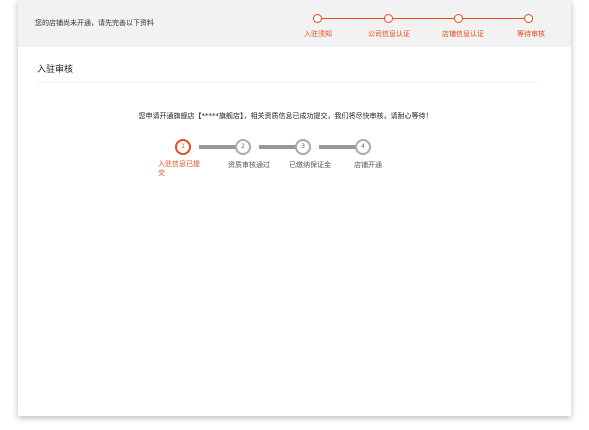 The image size is (589, 430). Describe the element at coordinates (363, 147) in the screenshot. I see `progress-step-4-icon: 4` at that location.